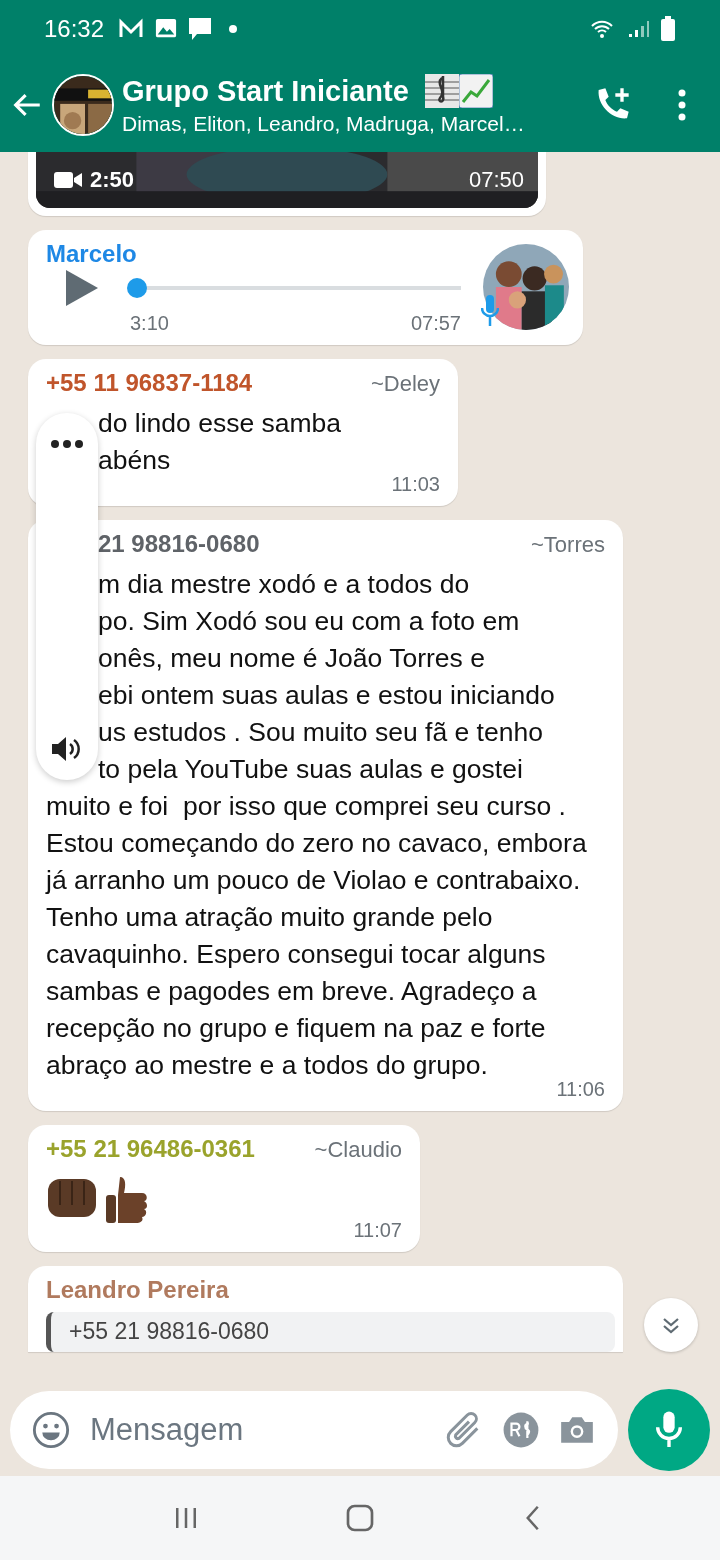  Describe the element at coordinates (138, 1290) in the screenshot. I see `sender-name: Leandro Pereira` at that location.